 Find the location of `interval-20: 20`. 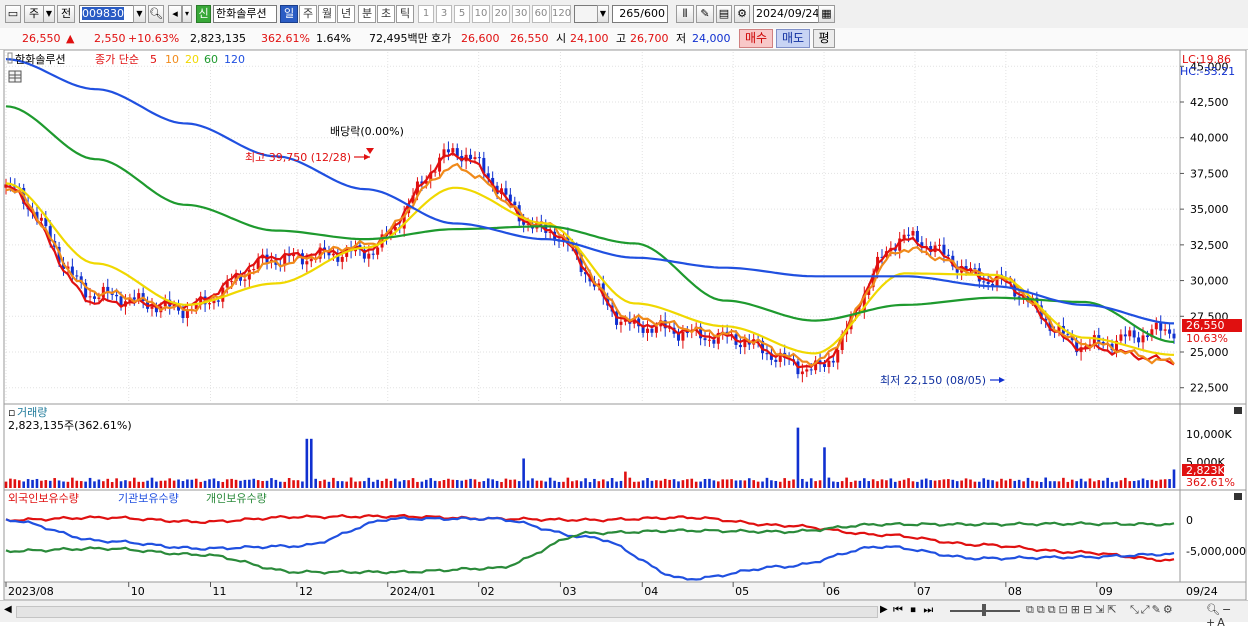

interval-20: 20 is located at coordinates (501, 14).